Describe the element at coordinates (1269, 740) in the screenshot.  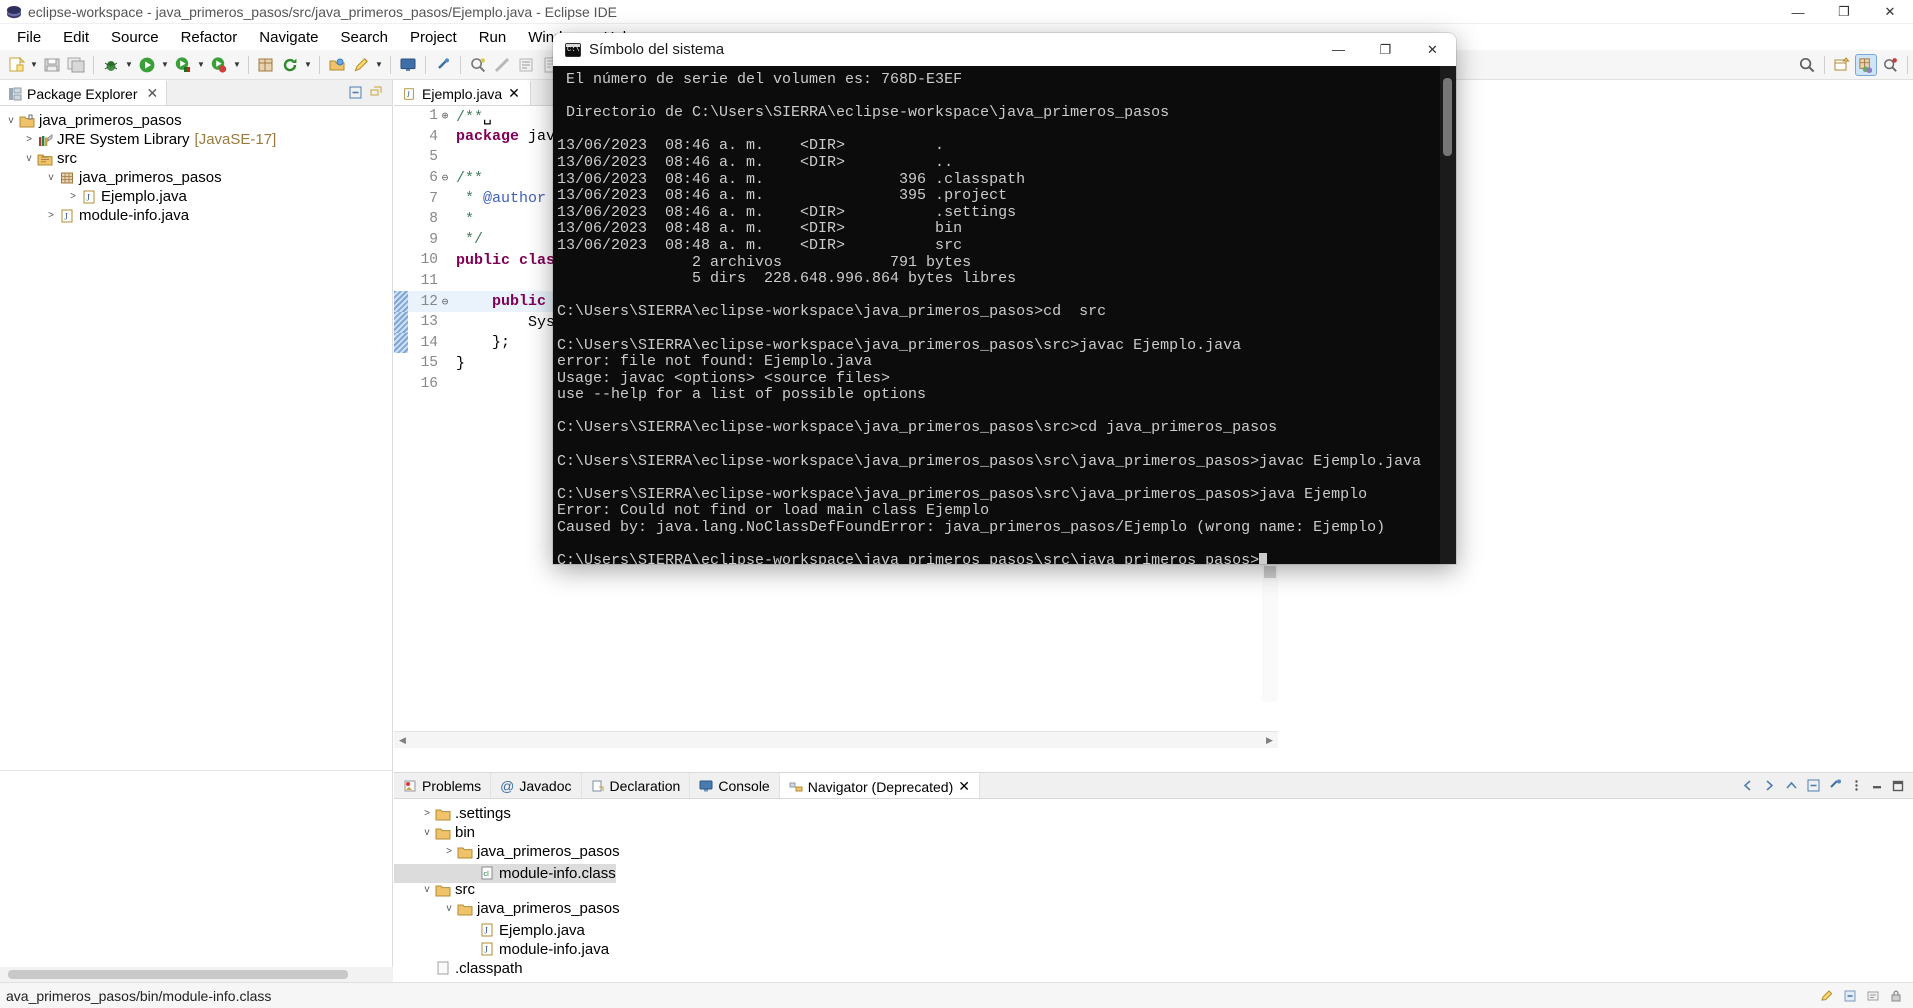
I see `scroll-right-arrow-icon: ▶` at that location.